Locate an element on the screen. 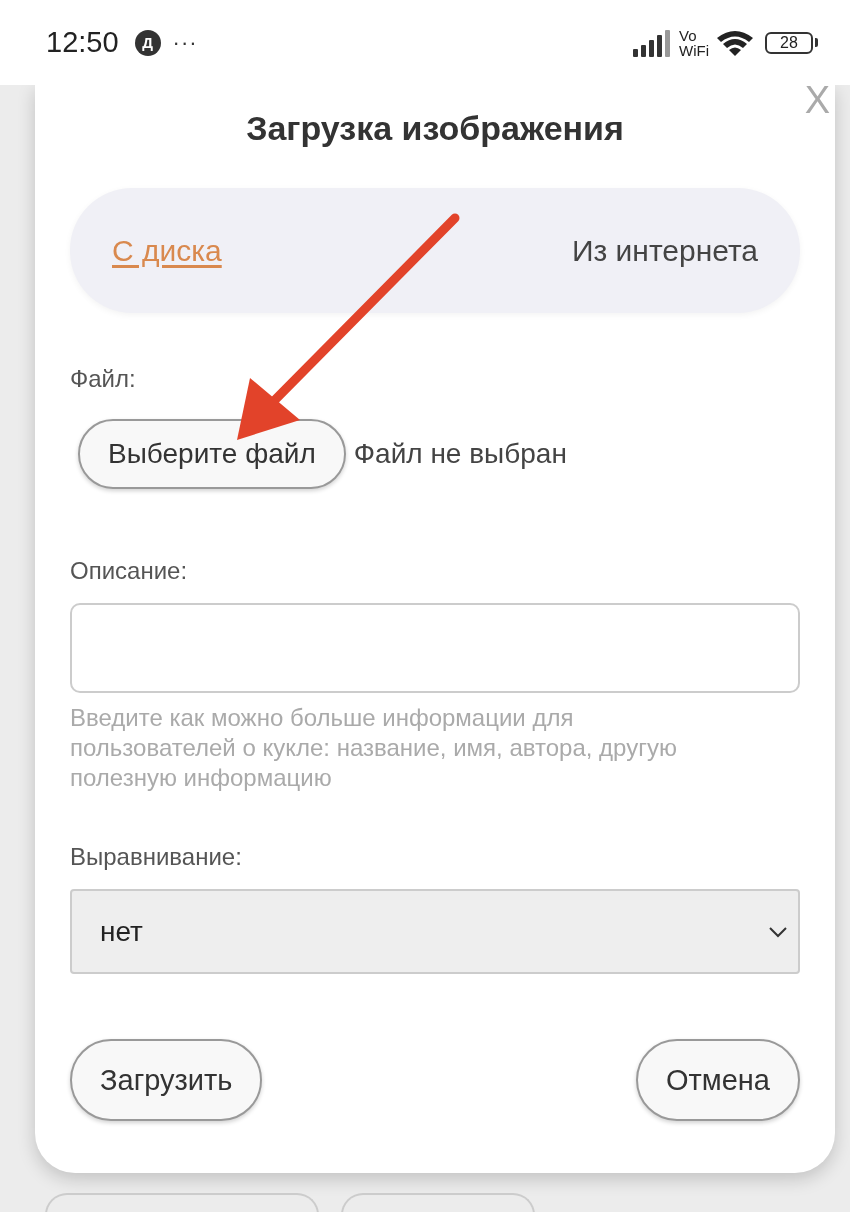  alignment-label: Выравнивание: is located at coordinates (156, 857).